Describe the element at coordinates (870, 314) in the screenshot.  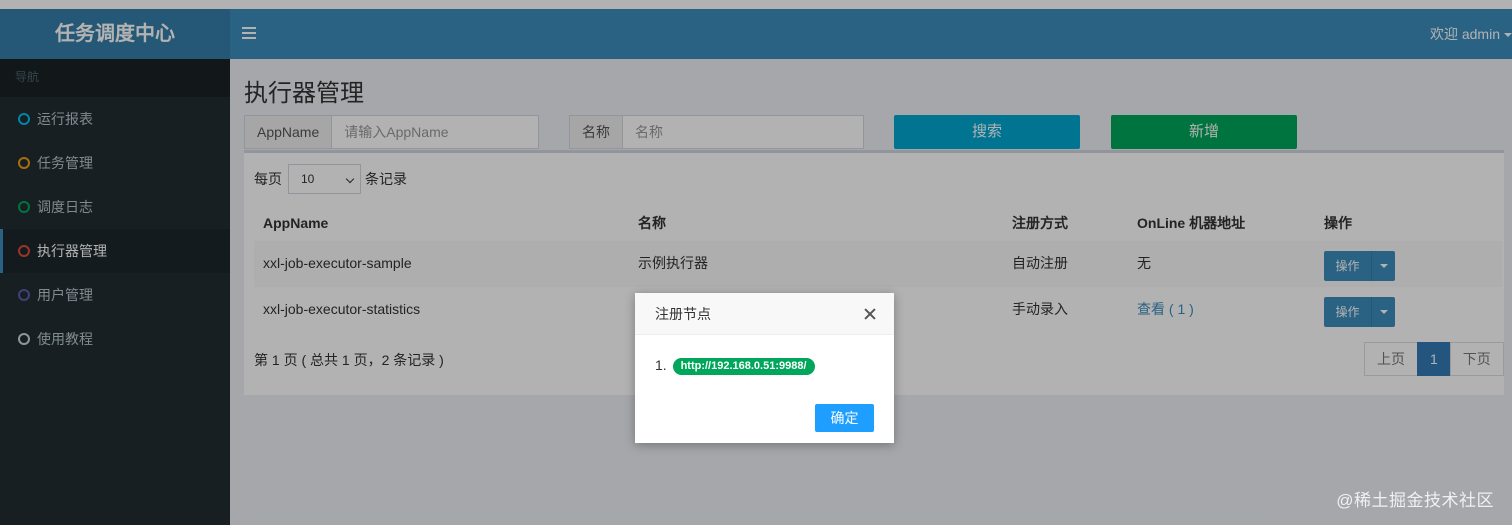
I see `close-icon` at that location.